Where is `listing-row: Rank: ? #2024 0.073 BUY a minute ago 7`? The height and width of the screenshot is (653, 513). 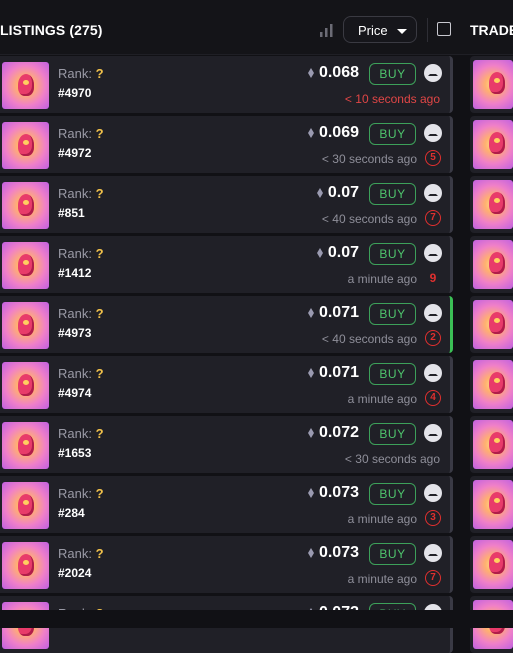 listing-row: Rank: ? #2024 0.073 BUY a minute ago 7 is located at coordinates (226, 564).